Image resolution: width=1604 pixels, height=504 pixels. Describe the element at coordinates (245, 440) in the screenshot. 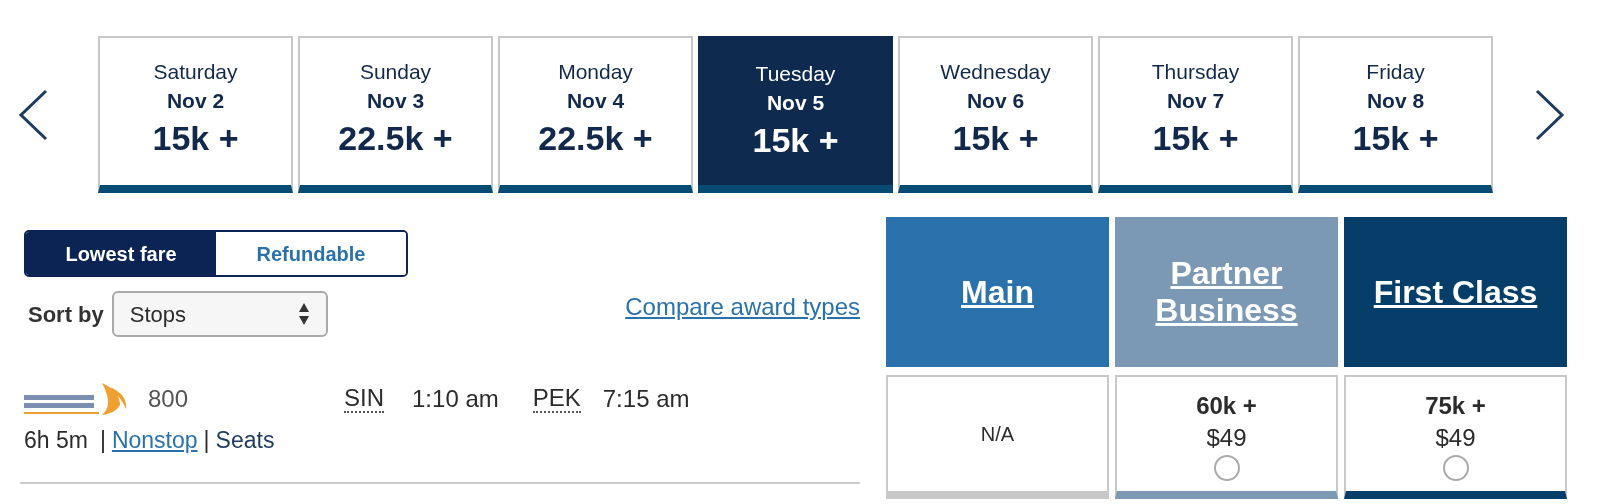

I see `seats-label: Seats` at that location.